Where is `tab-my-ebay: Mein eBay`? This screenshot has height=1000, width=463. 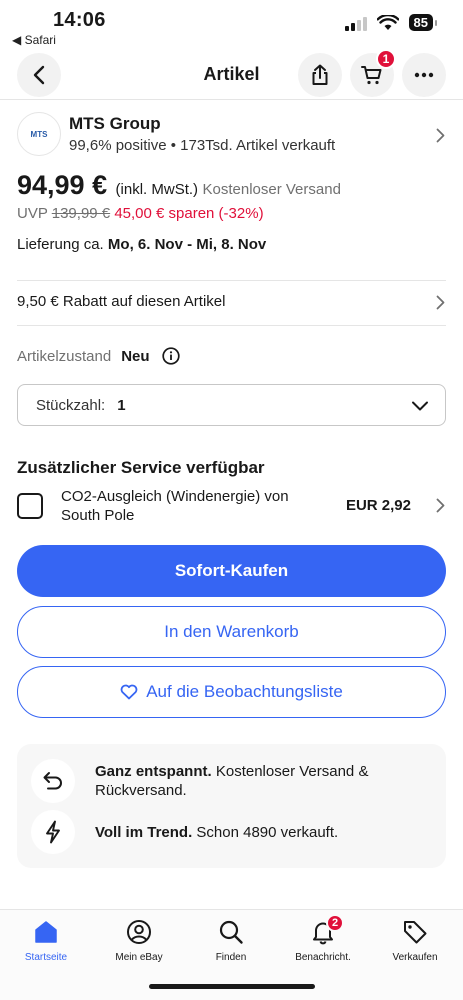
tab-my-ebay: Mein eBay is located at coordinates (139, 940).